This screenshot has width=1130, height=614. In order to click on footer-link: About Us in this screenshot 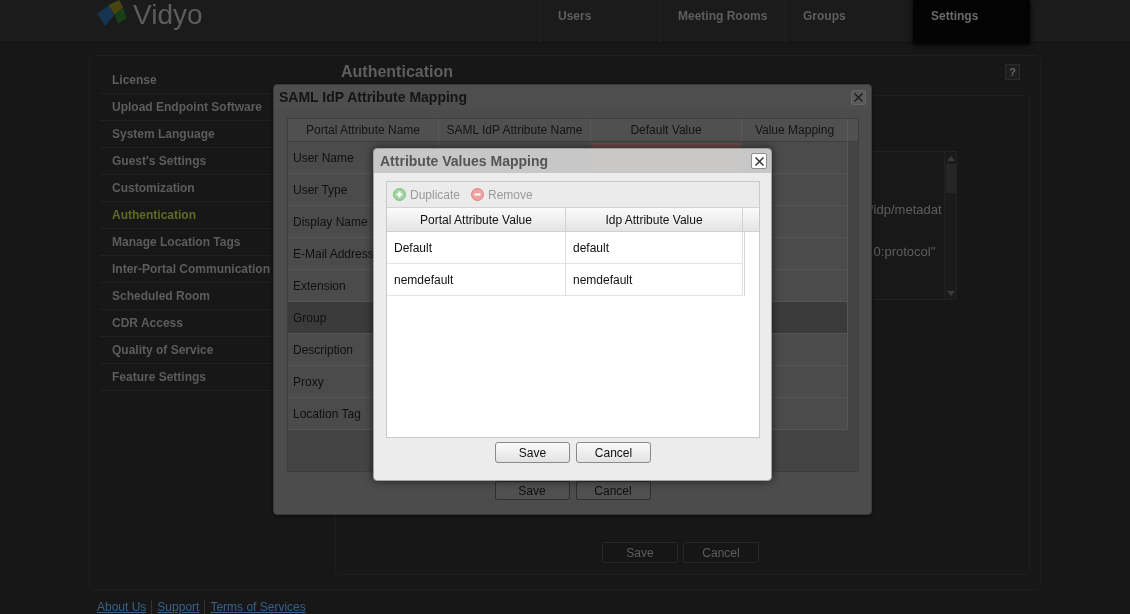, I will do `click(122, 607)`.